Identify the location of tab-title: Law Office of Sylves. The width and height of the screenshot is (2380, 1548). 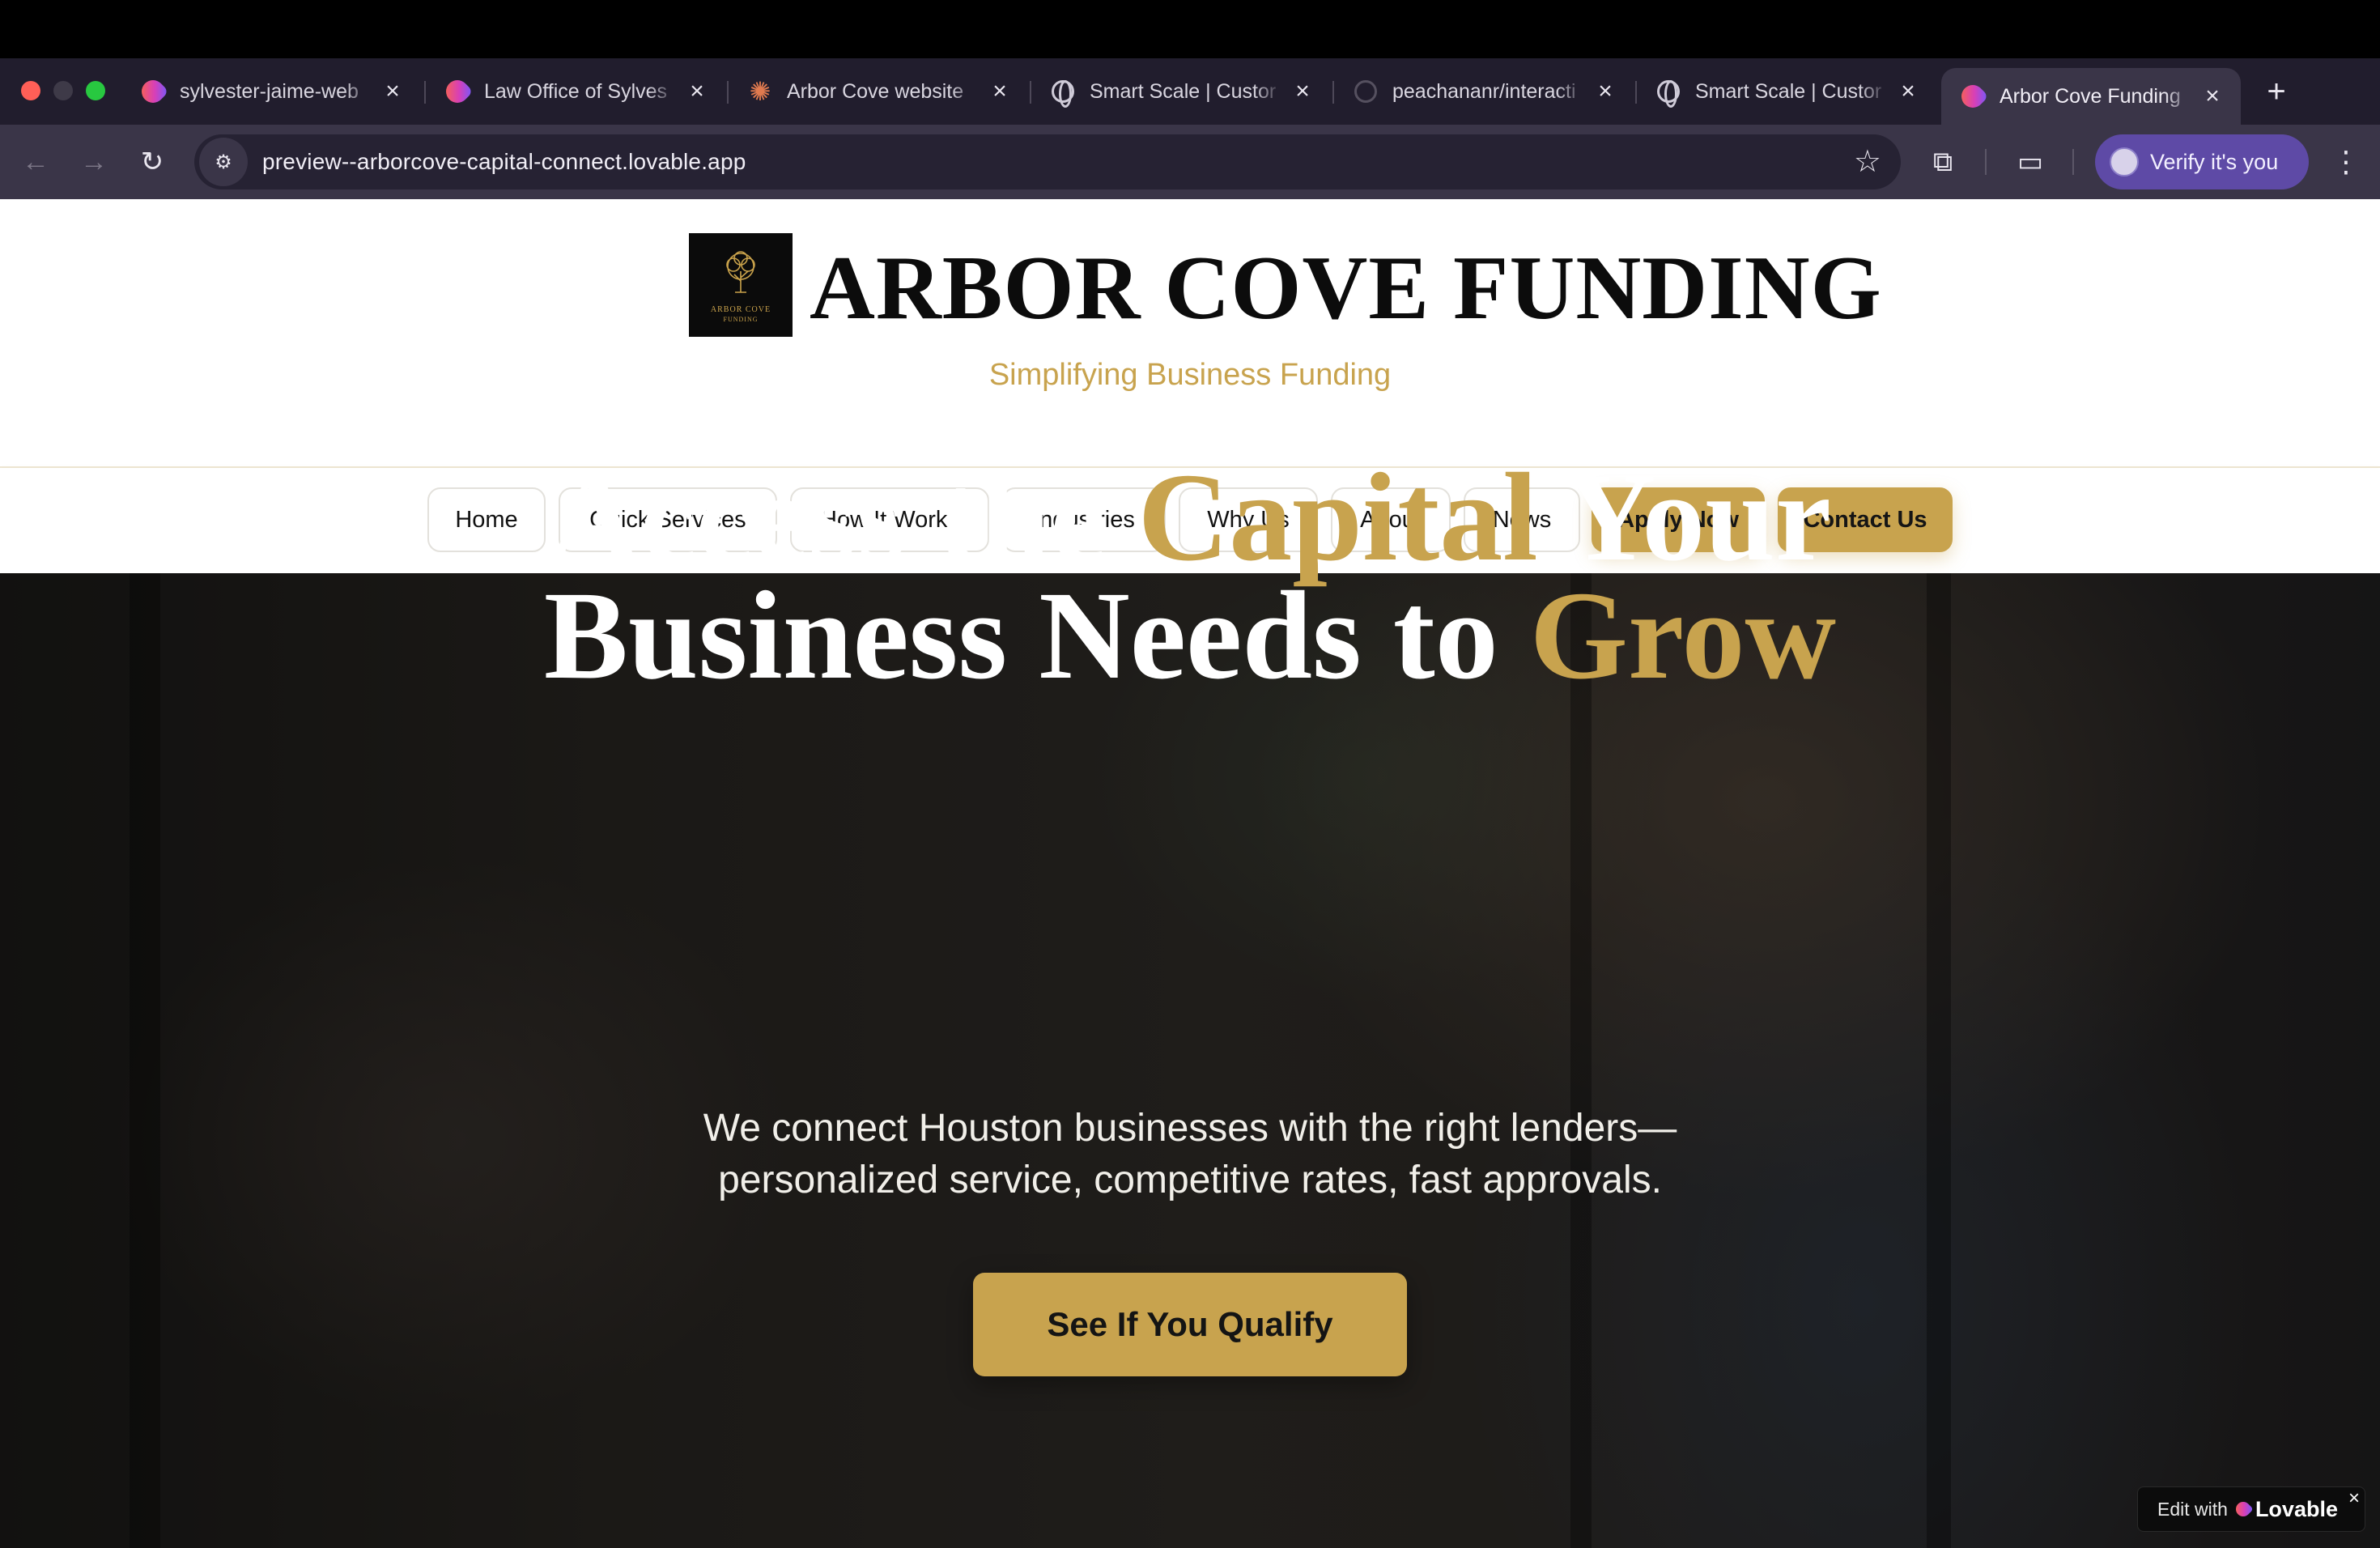
(576, 91).